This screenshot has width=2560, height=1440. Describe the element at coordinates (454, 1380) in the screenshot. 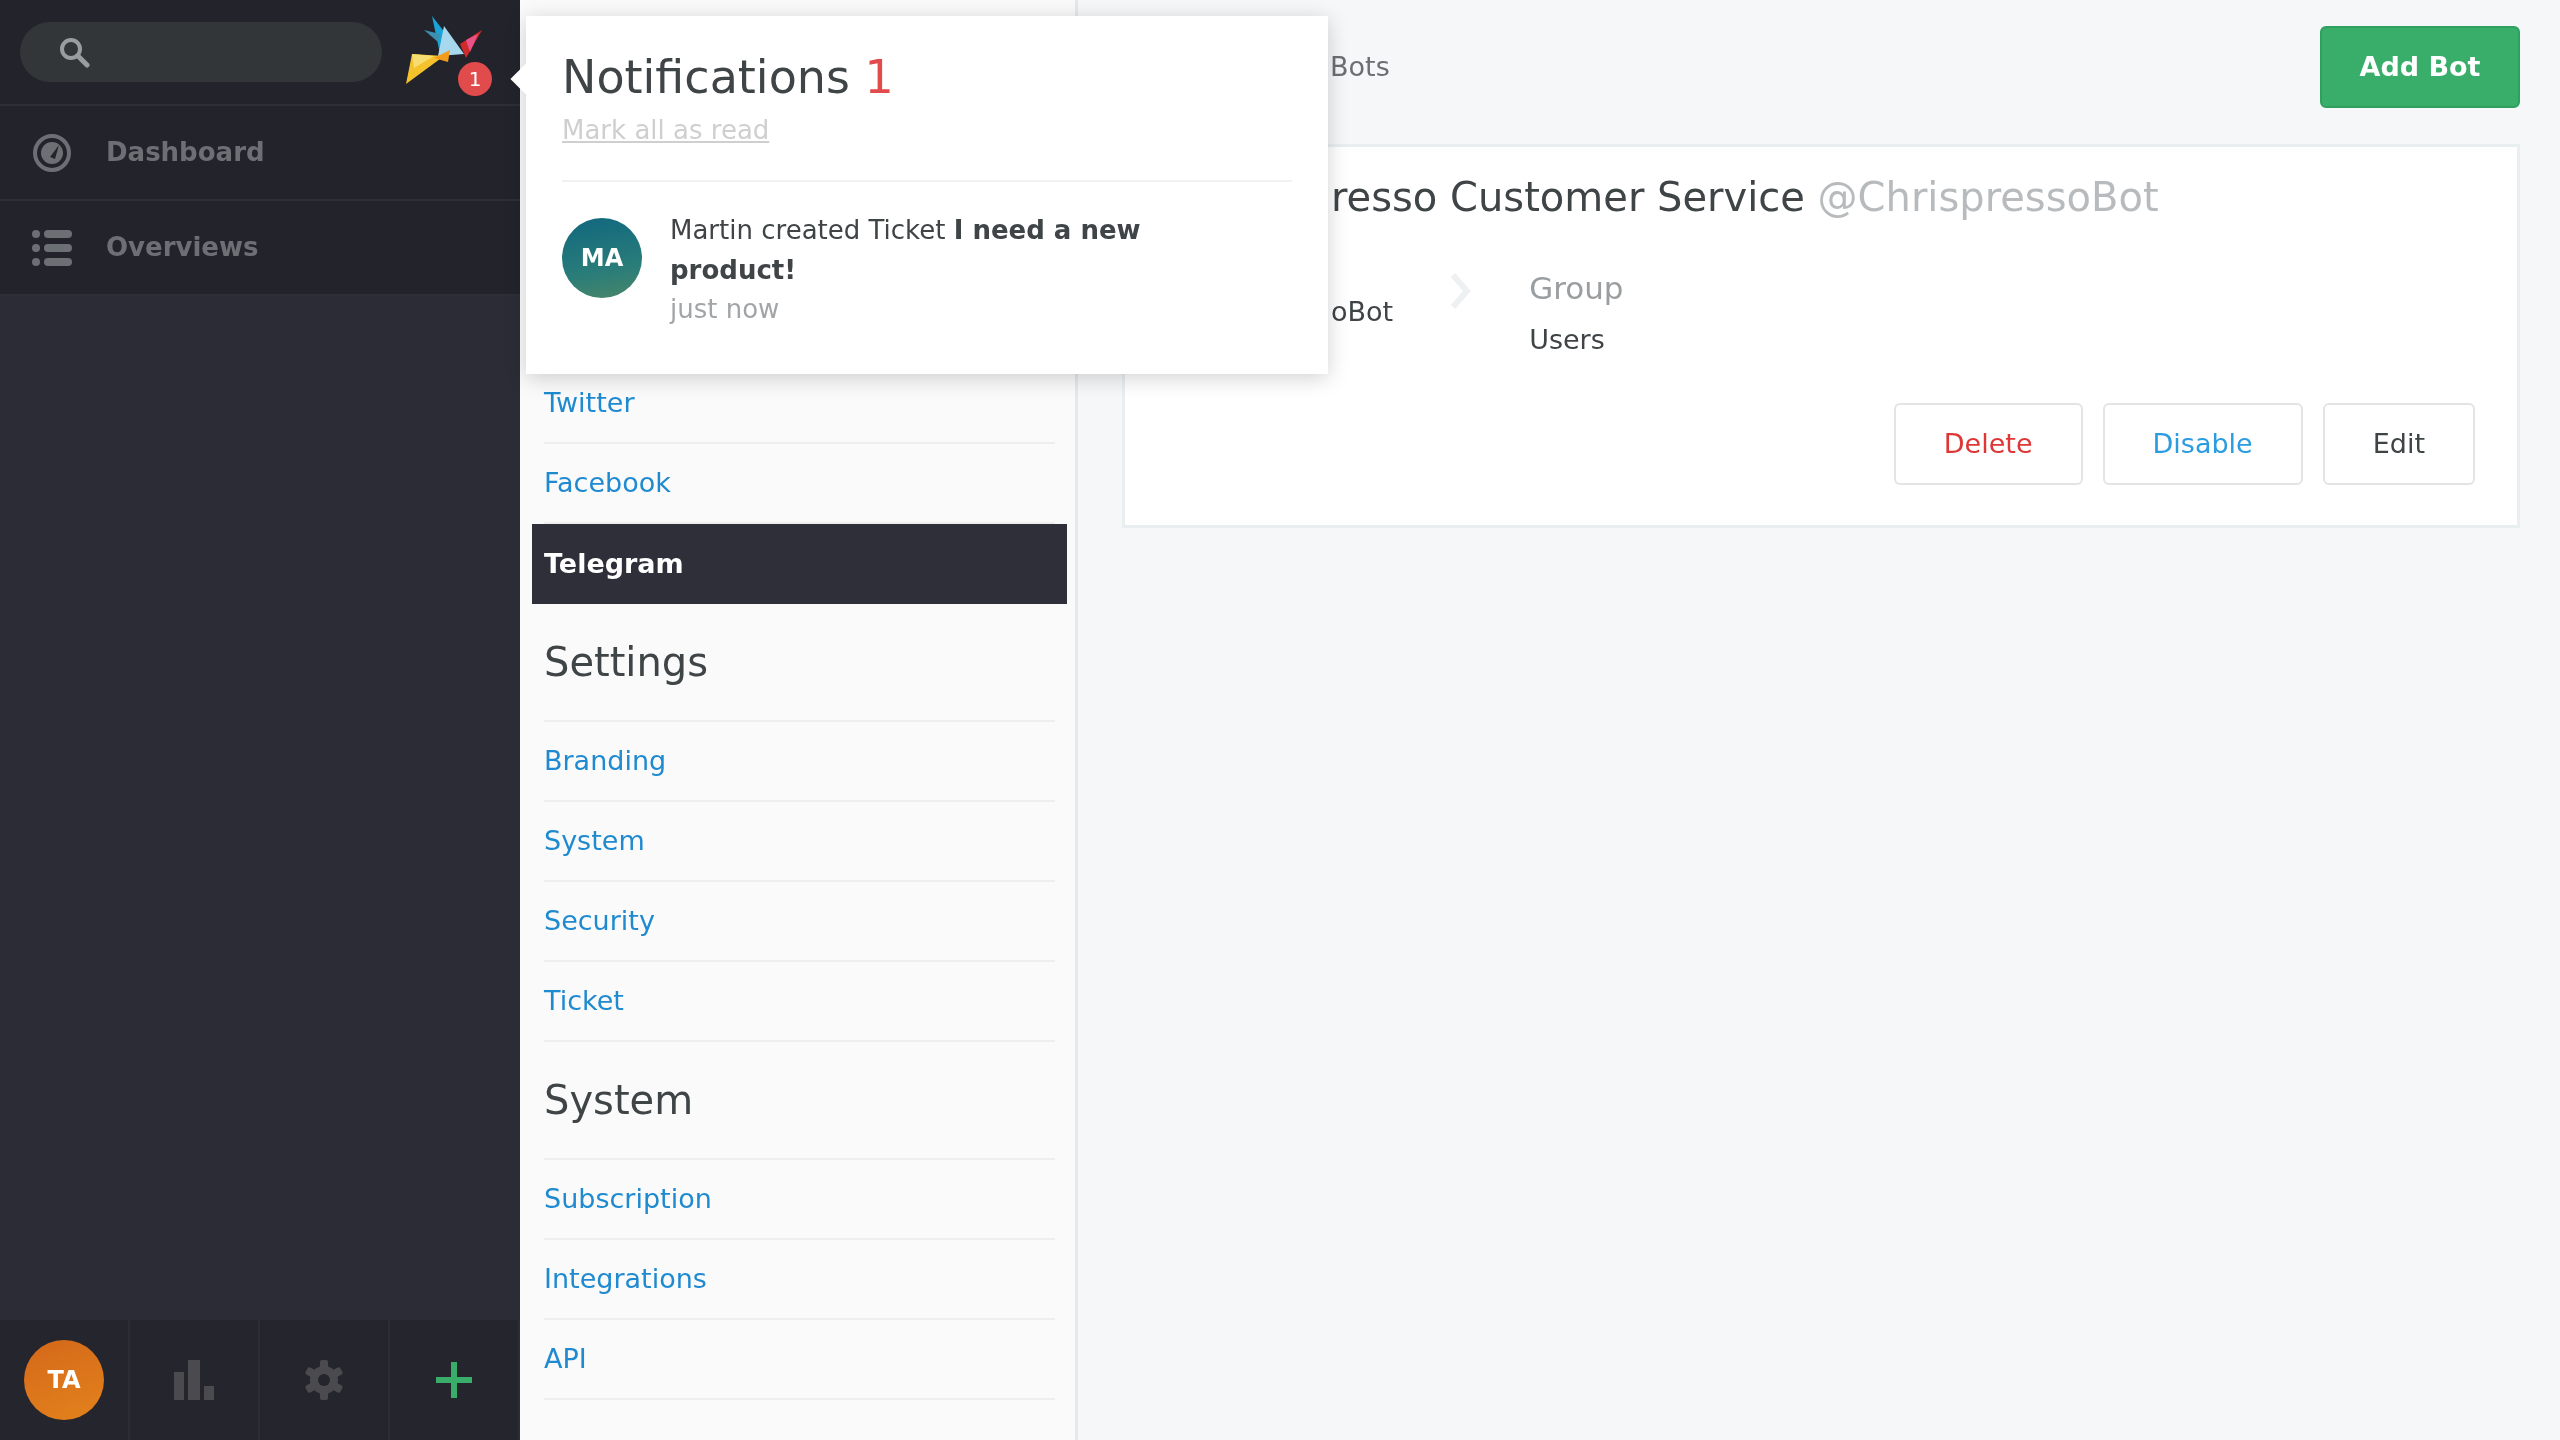

I see `plus-icon` at that location.